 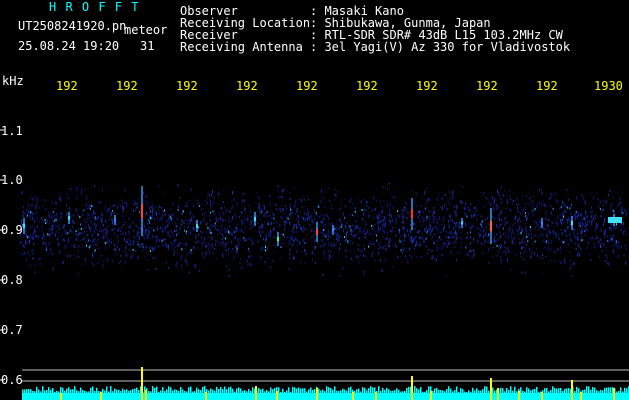 What do you see at coordinates (146, 30) in the screenshot?
I see `meteor-tag: meteor` at bounding box center [146, 30].